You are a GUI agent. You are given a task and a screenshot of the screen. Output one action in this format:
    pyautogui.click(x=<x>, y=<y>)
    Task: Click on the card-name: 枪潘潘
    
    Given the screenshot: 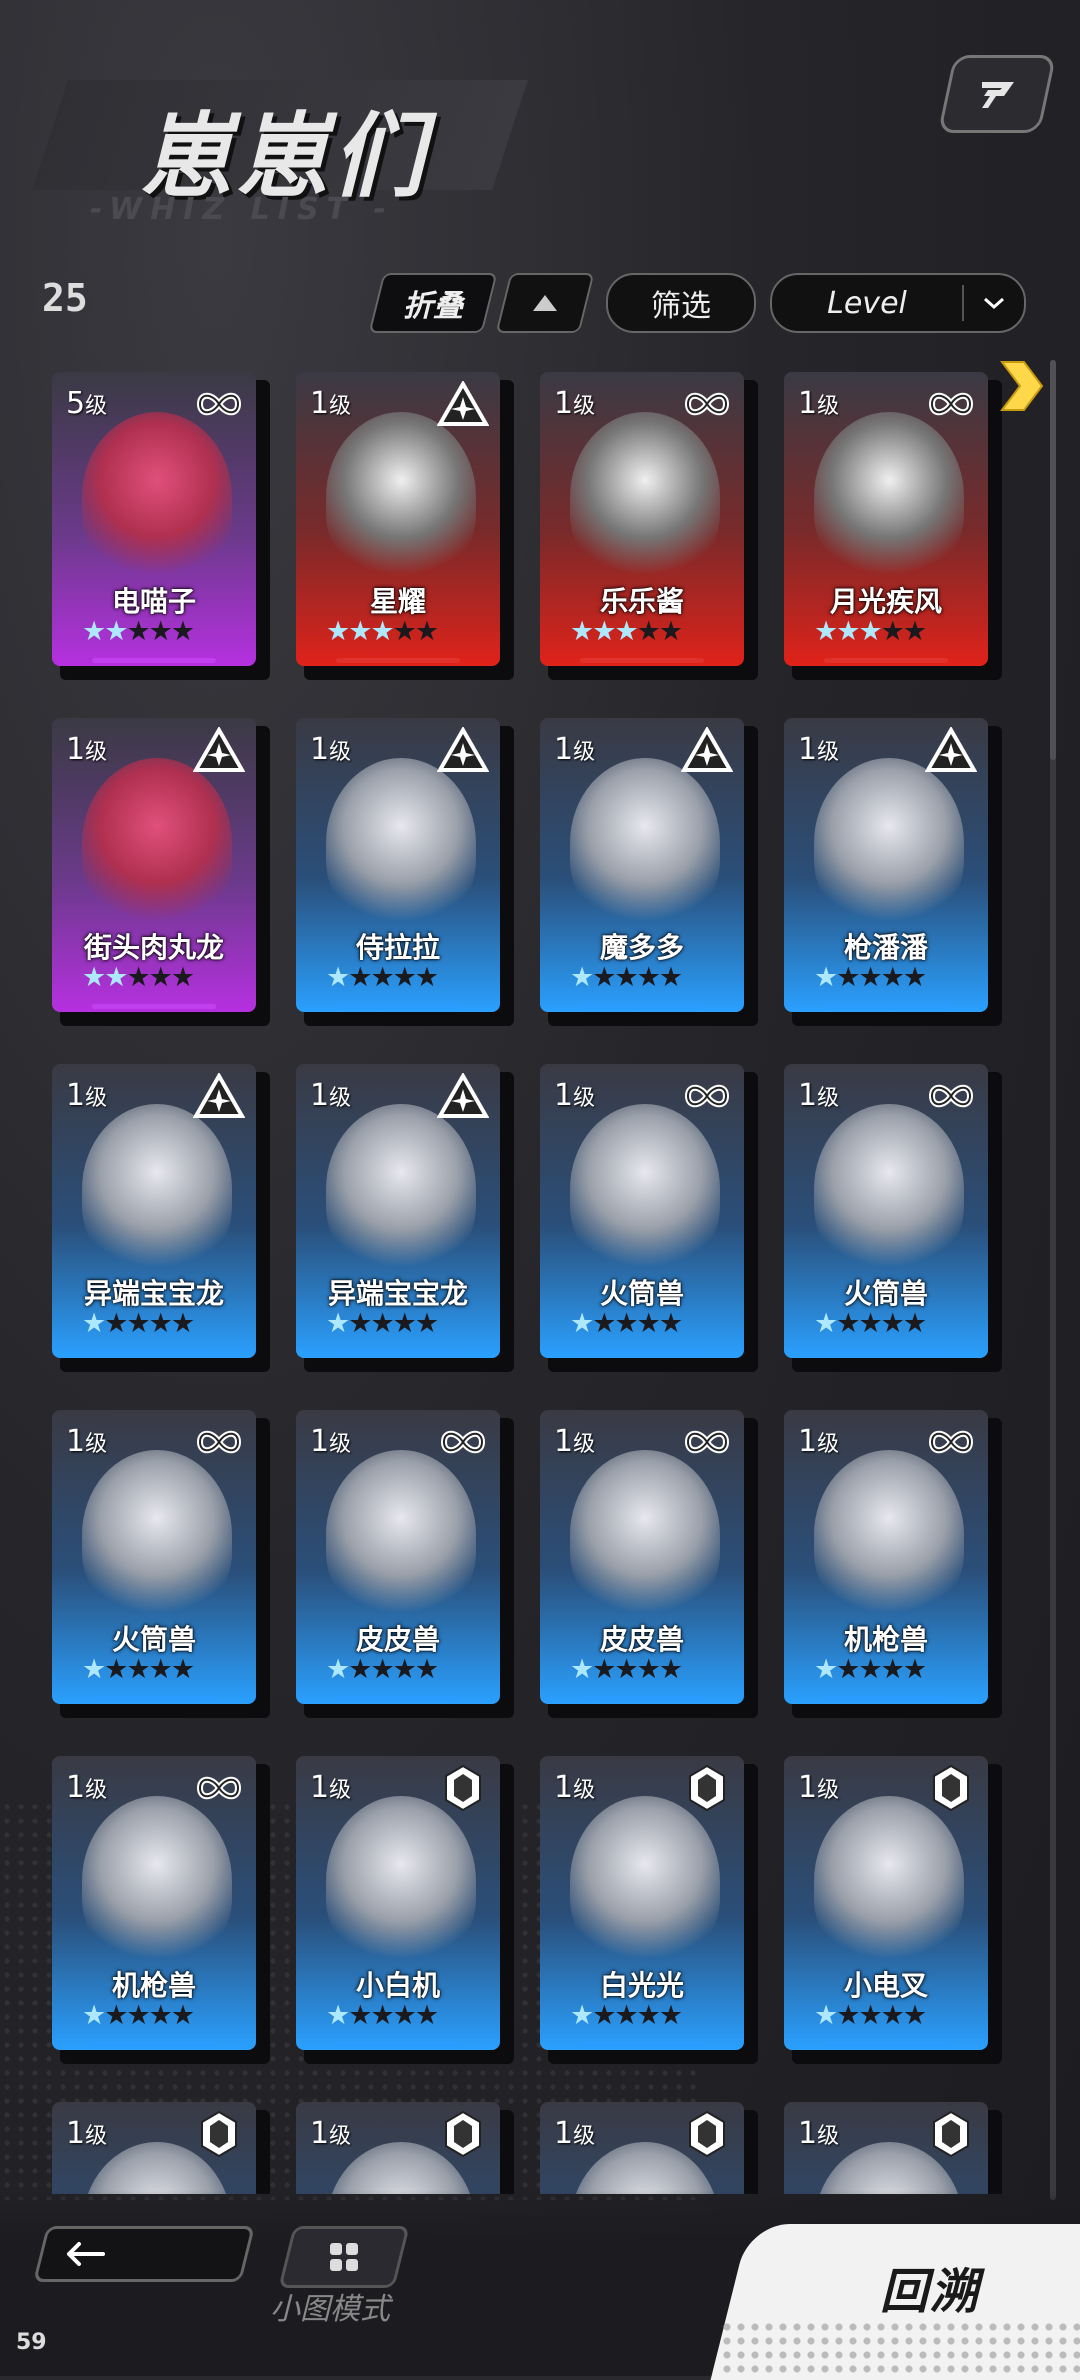 What is the action you would take?
    pyautogui.click(x=885, y=947)
    